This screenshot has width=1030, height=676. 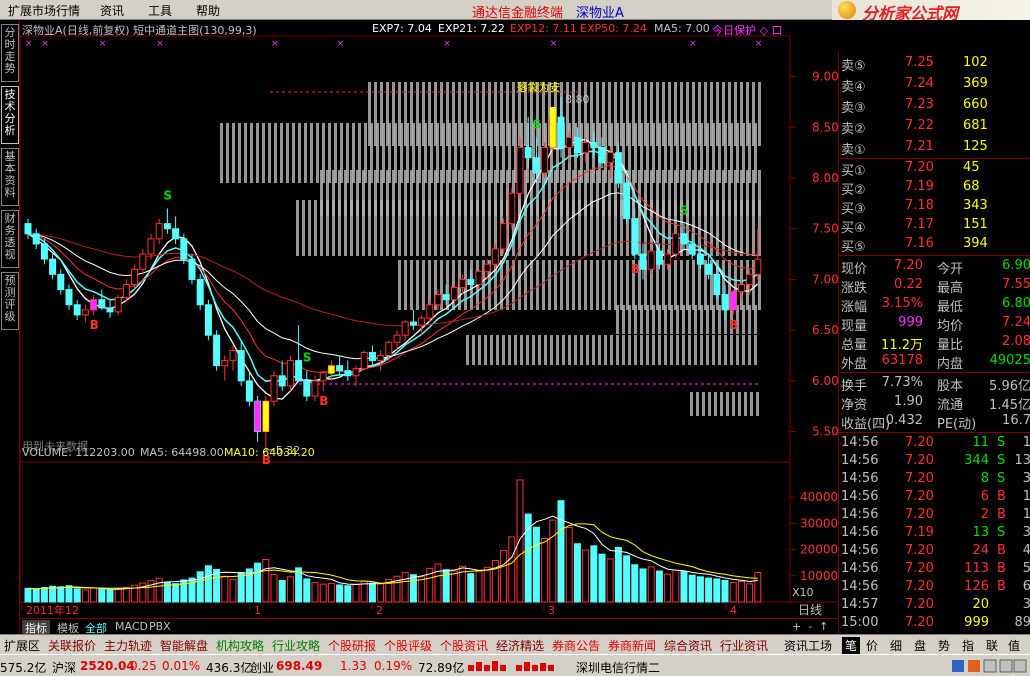 I want to click on bottom-tab: 券商公告, so click(x=576, y=645).